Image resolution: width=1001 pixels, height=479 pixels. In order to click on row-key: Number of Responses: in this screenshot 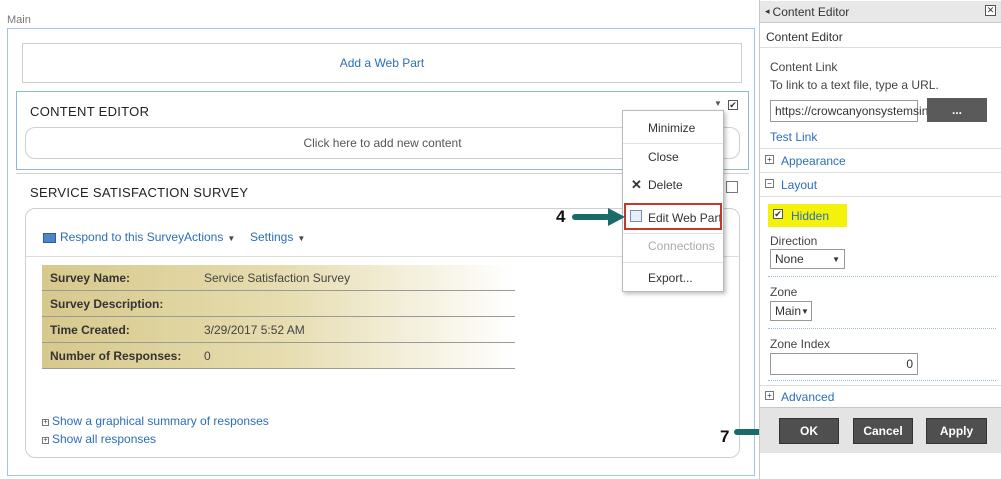, I will do `click(116, 355)`.